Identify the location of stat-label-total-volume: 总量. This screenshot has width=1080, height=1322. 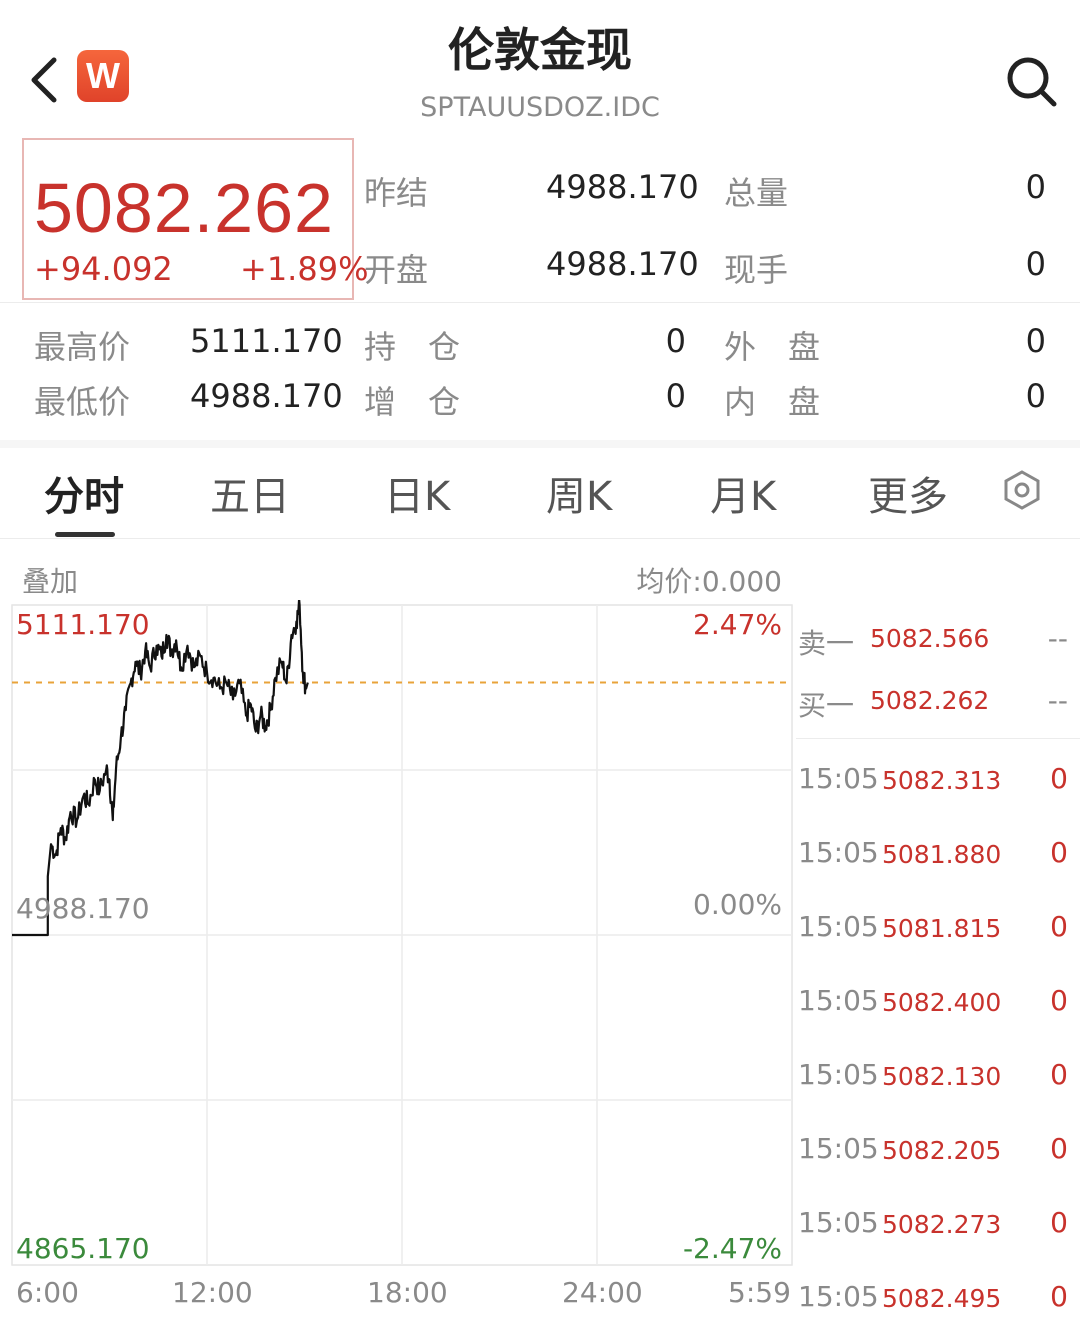
(756, 193).